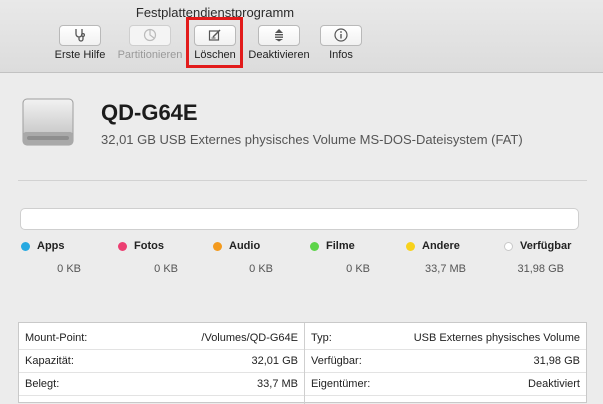  I want to click on legend-audio-label: Audio, so click(245, 246).